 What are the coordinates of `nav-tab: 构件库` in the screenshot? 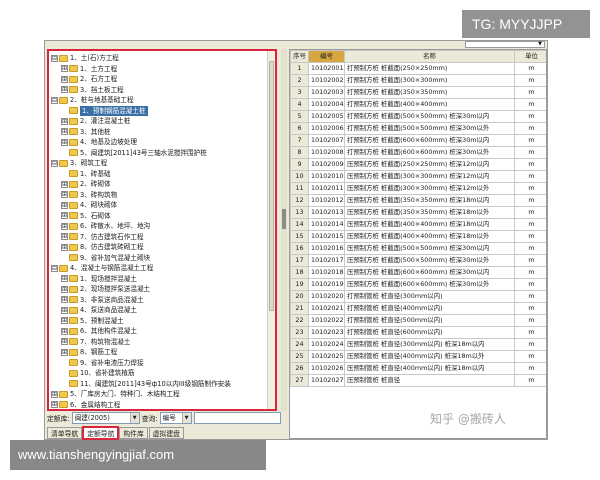 It's located at (133, 433).